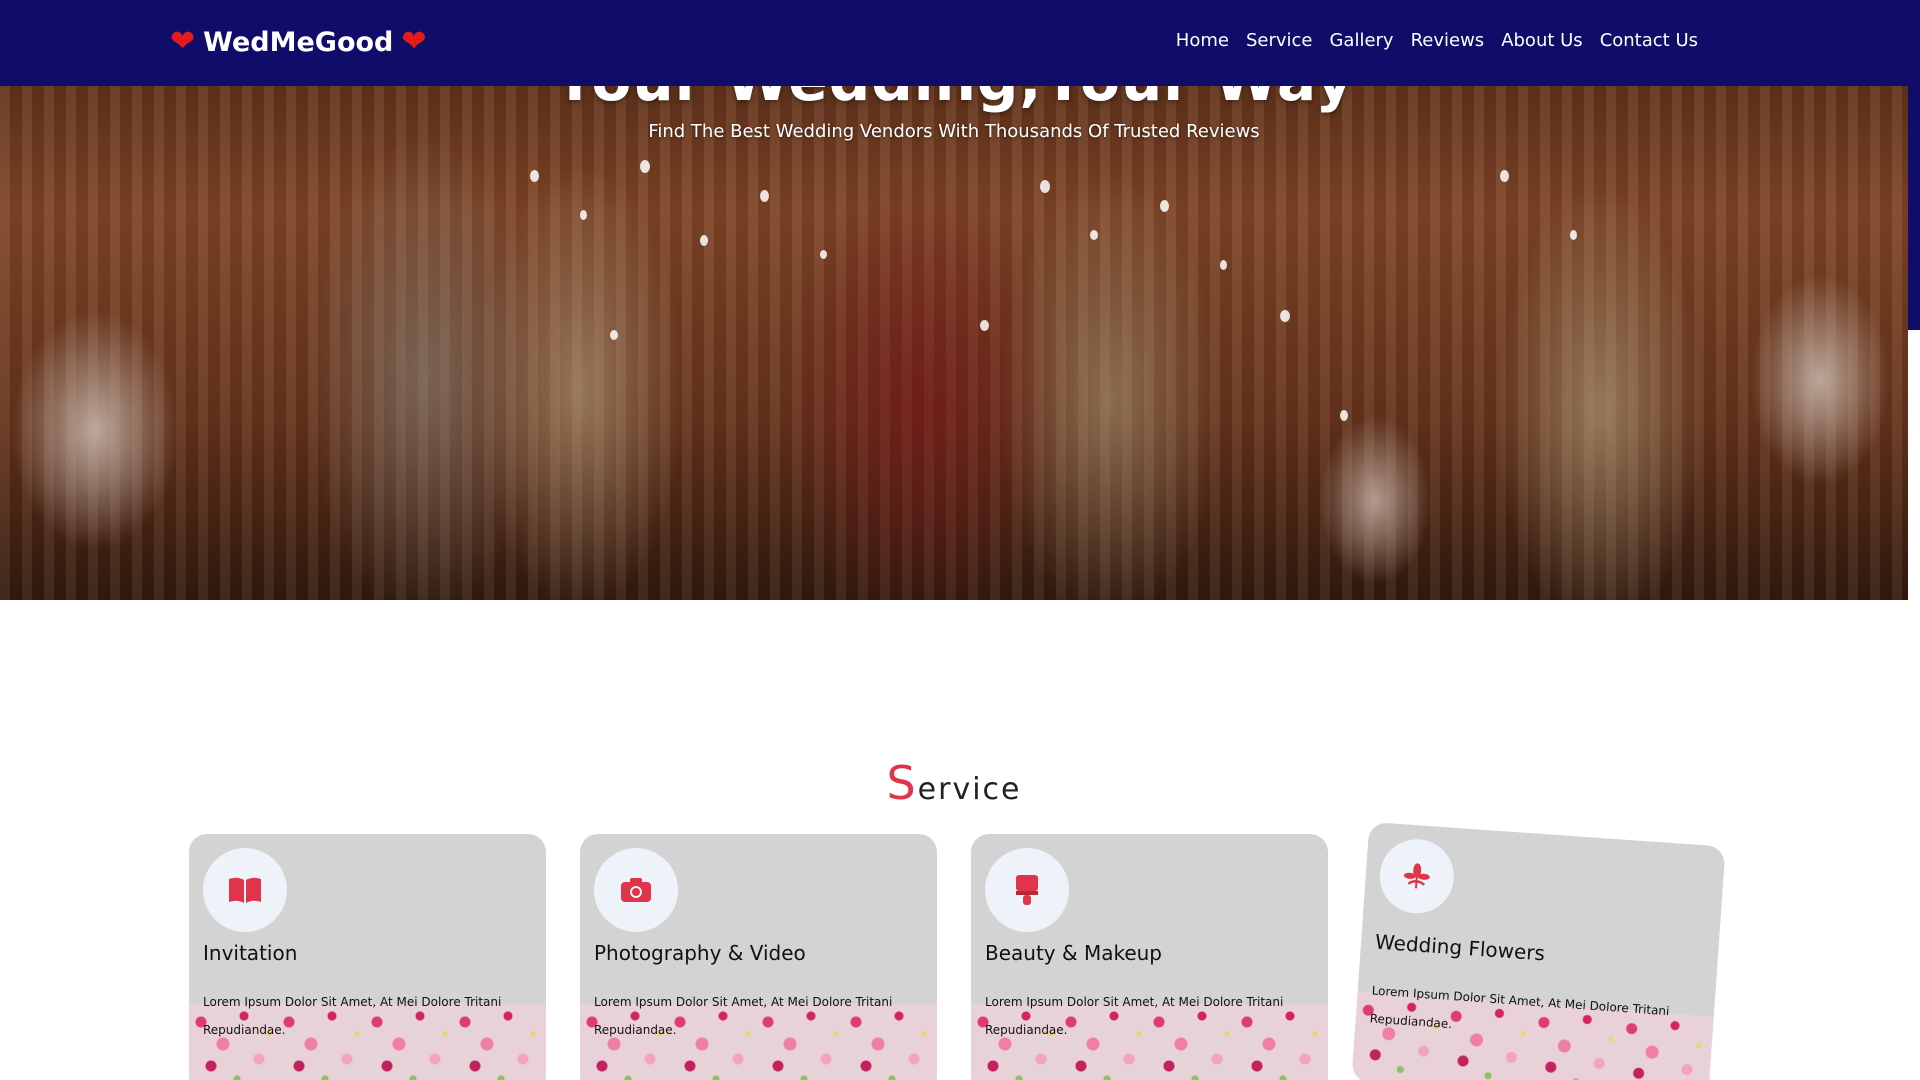  What do you see at coordinates (1417, 876) in the screenshot?
I see `flower-icon` at bounding box center [1417, 876].